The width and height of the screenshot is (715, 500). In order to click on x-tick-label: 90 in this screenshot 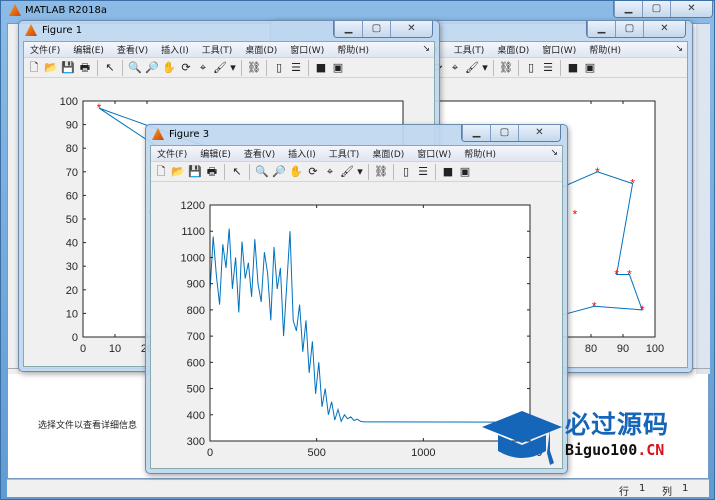, I will do `click(623, 349)`.